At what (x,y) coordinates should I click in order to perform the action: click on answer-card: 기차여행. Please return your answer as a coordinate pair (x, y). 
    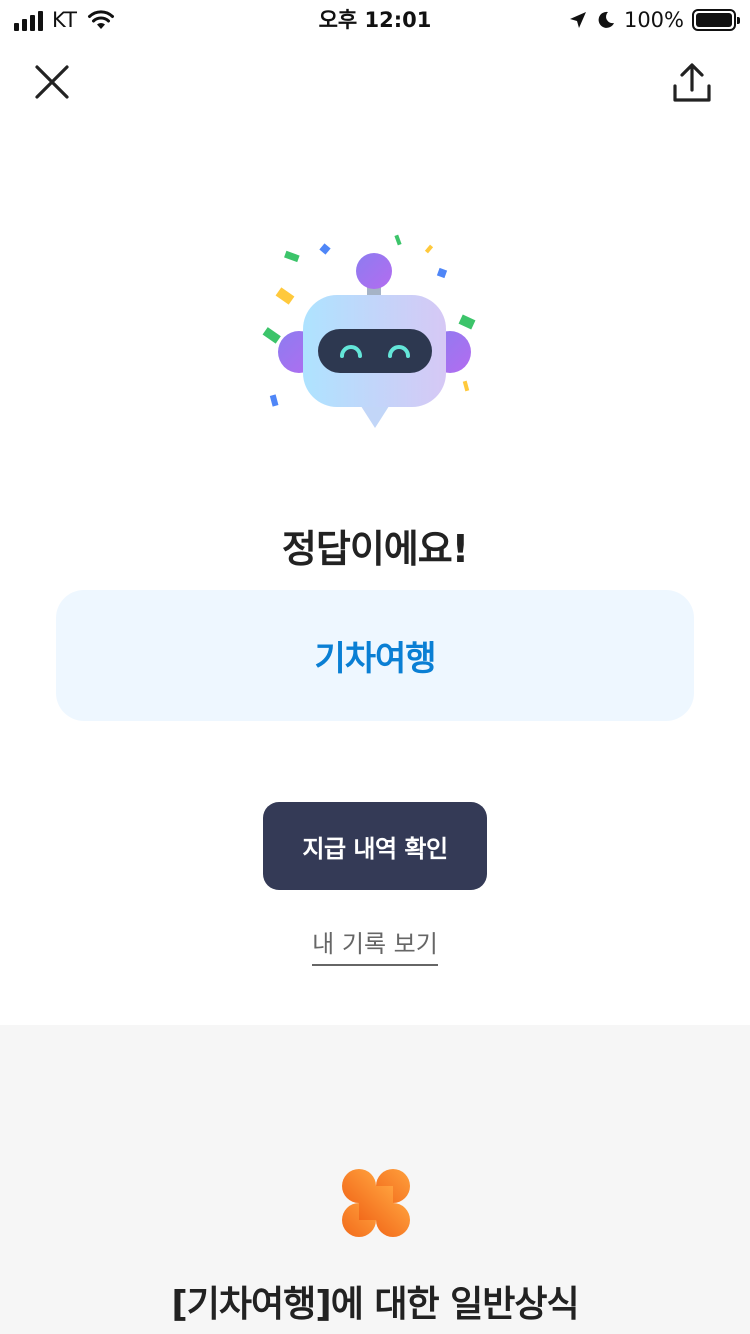
    Looking at the image, I should click on (375, 655).